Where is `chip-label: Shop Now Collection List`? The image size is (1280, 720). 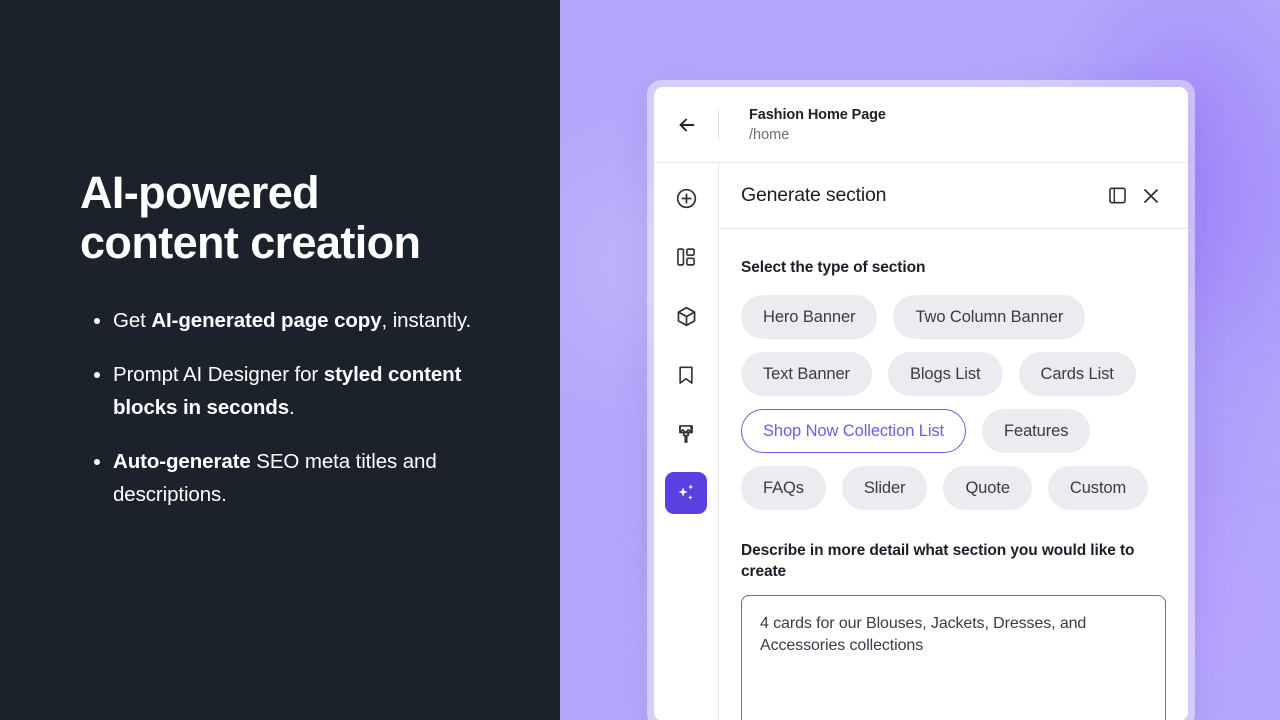 chip-label: Shop Now Collection List is located at coordinates (854, 430).